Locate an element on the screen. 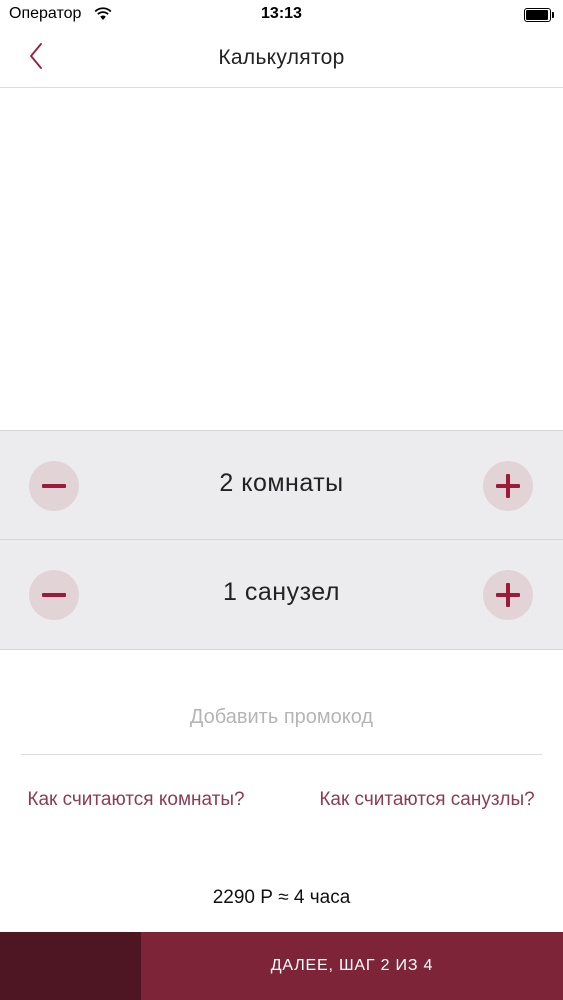 The width and height of the screenshot is (563, 1000). divider is located at coordinates (281, 754).